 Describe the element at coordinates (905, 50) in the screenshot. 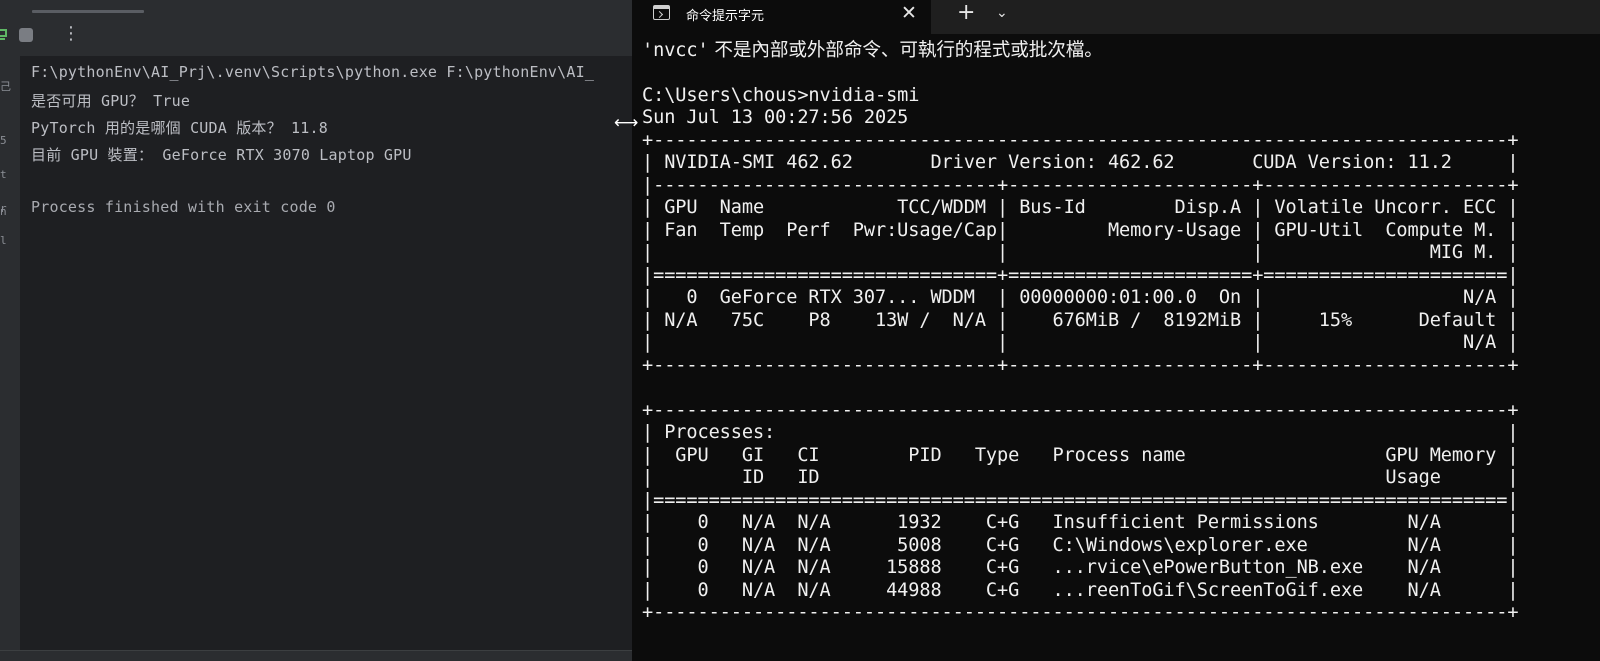

I see `nvcc-error-message: 不是內部或外部命令、可執行的程式或批次檔。` at that location.